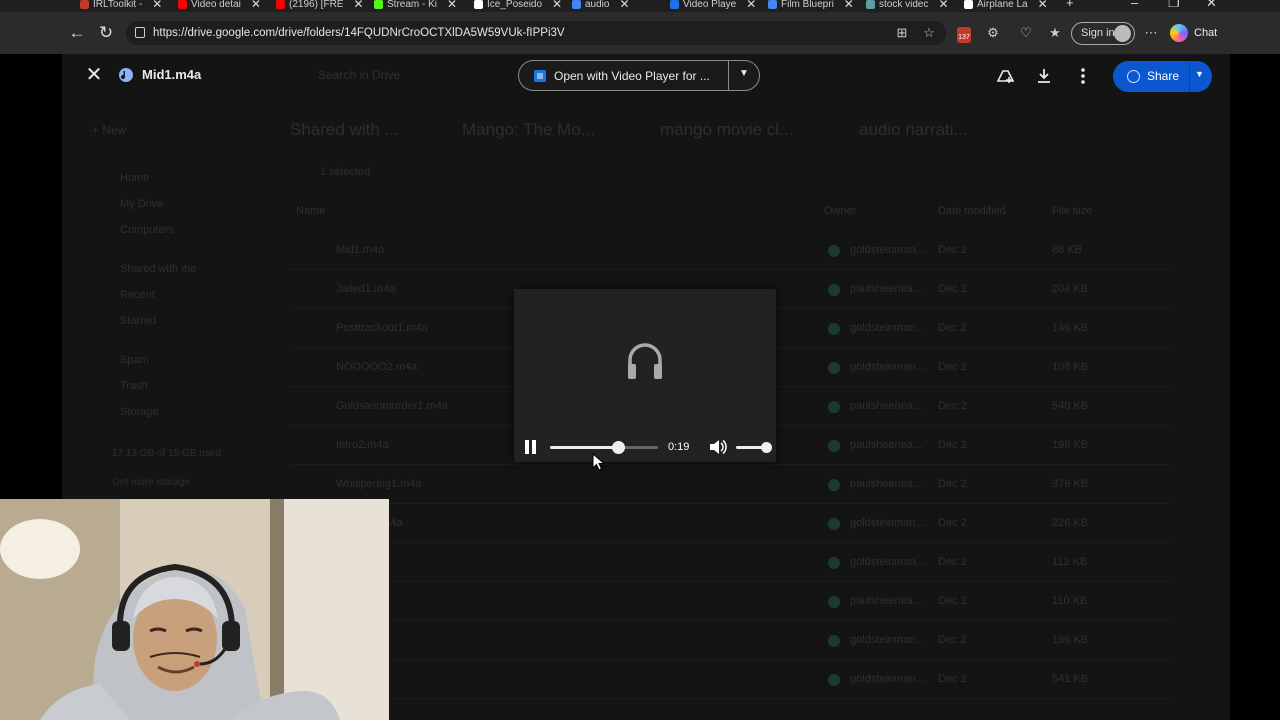 The width and height of the screenshot is (1280, 720). I want to click on browser-tab: Film Bluepri ✕, so click(811, 6).